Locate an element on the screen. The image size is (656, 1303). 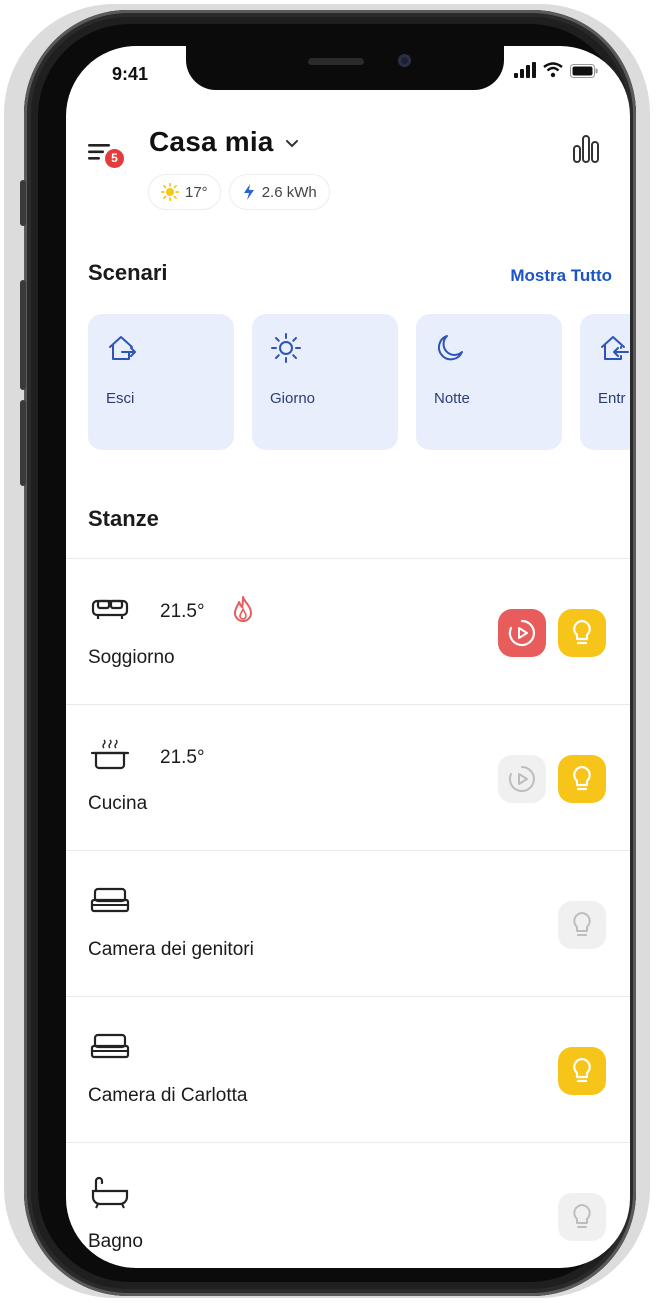
scene-label: Entr is located at coordinates (612, 398).